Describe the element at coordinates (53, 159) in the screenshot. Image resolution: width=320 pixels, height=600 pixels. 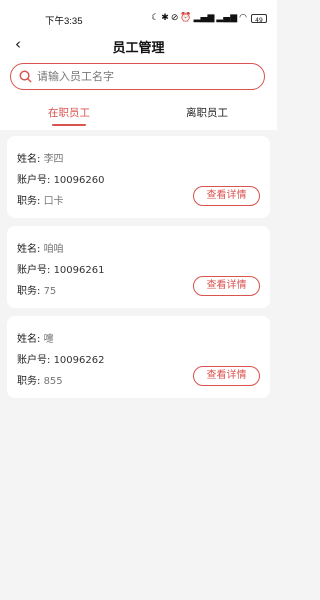
I see `employee-name: 李四` at that location.